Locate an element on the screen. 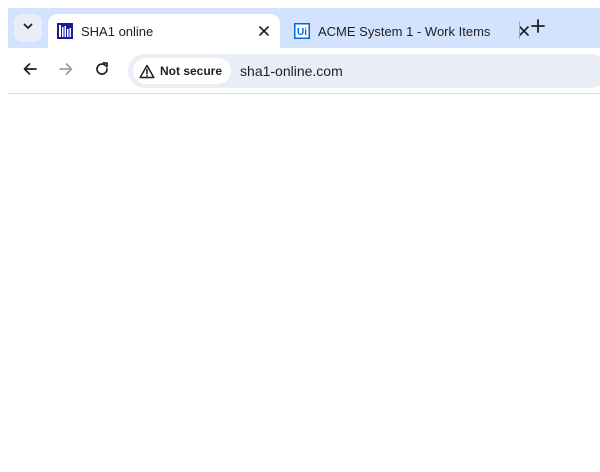  back-button is located at coordinates (30, 71).